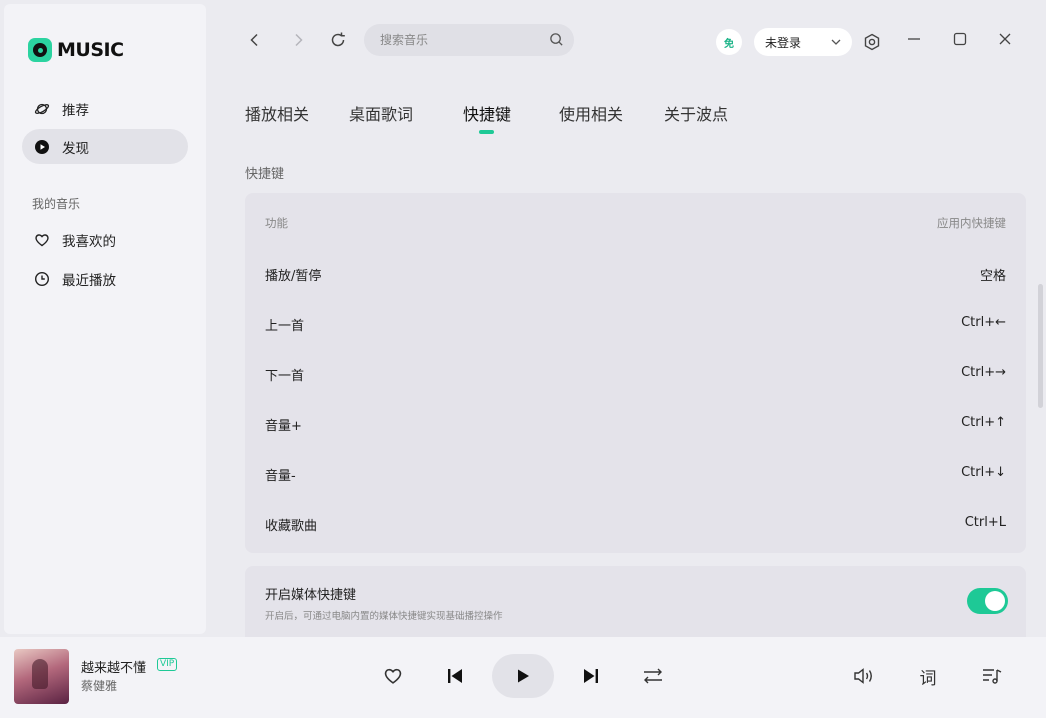  I want to click on function-cell: 音量+, so click(283, 426).